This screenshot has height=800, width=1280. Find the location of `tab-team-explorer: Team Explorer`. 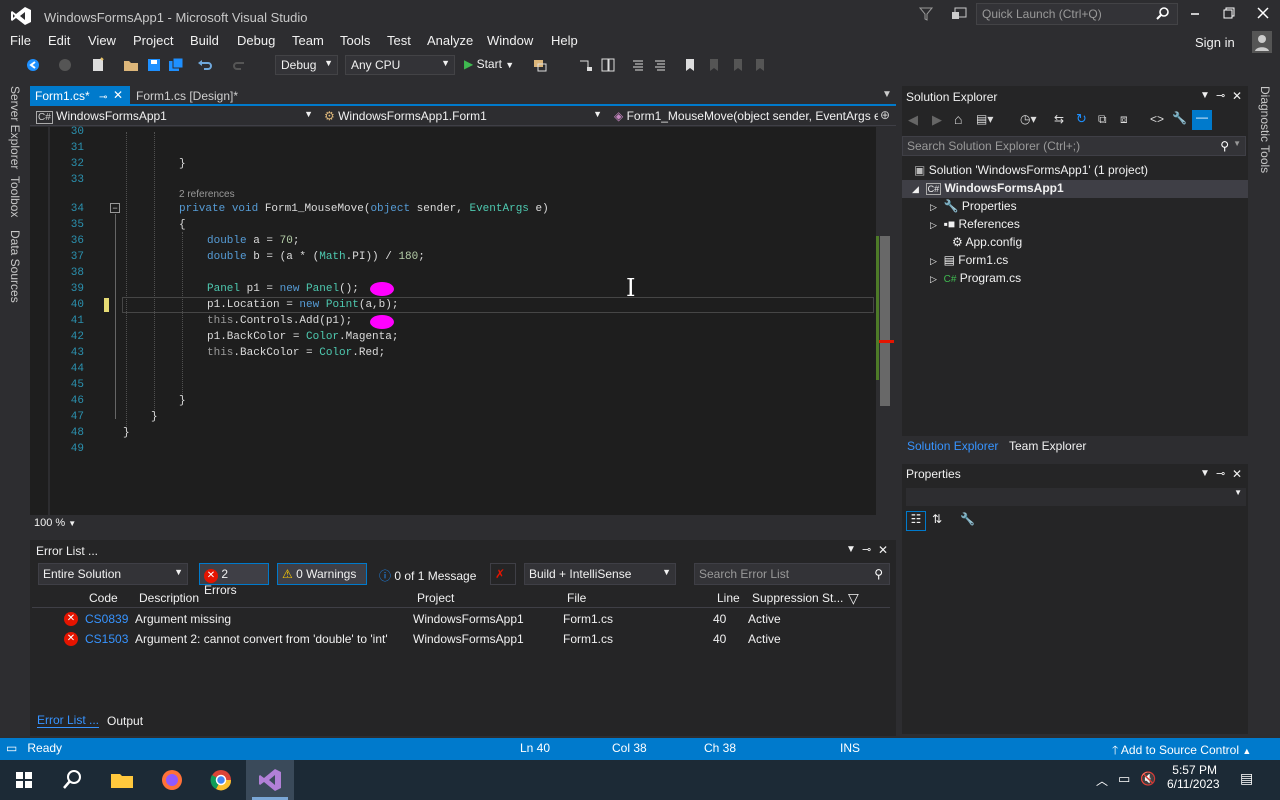

tab-team-explorer: Team Explorer is located at coordinates (1047, 446).